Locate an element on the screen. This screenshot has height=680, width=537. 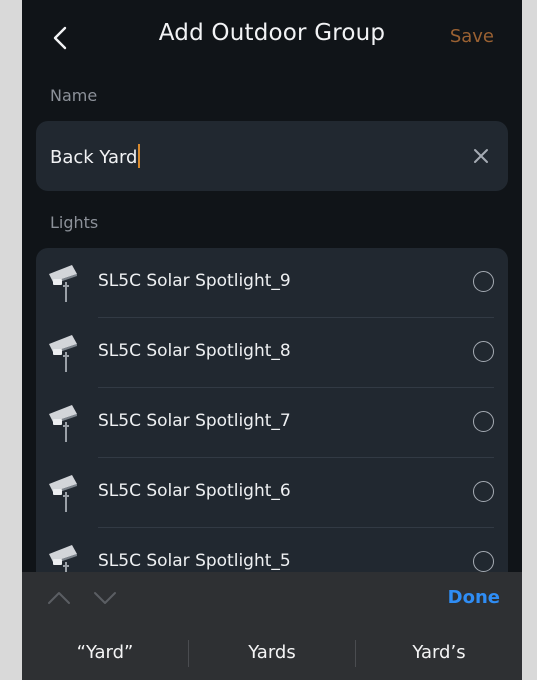
light-name: SL5C Solar Spotlight_7 is located at coordinates (194, 421).